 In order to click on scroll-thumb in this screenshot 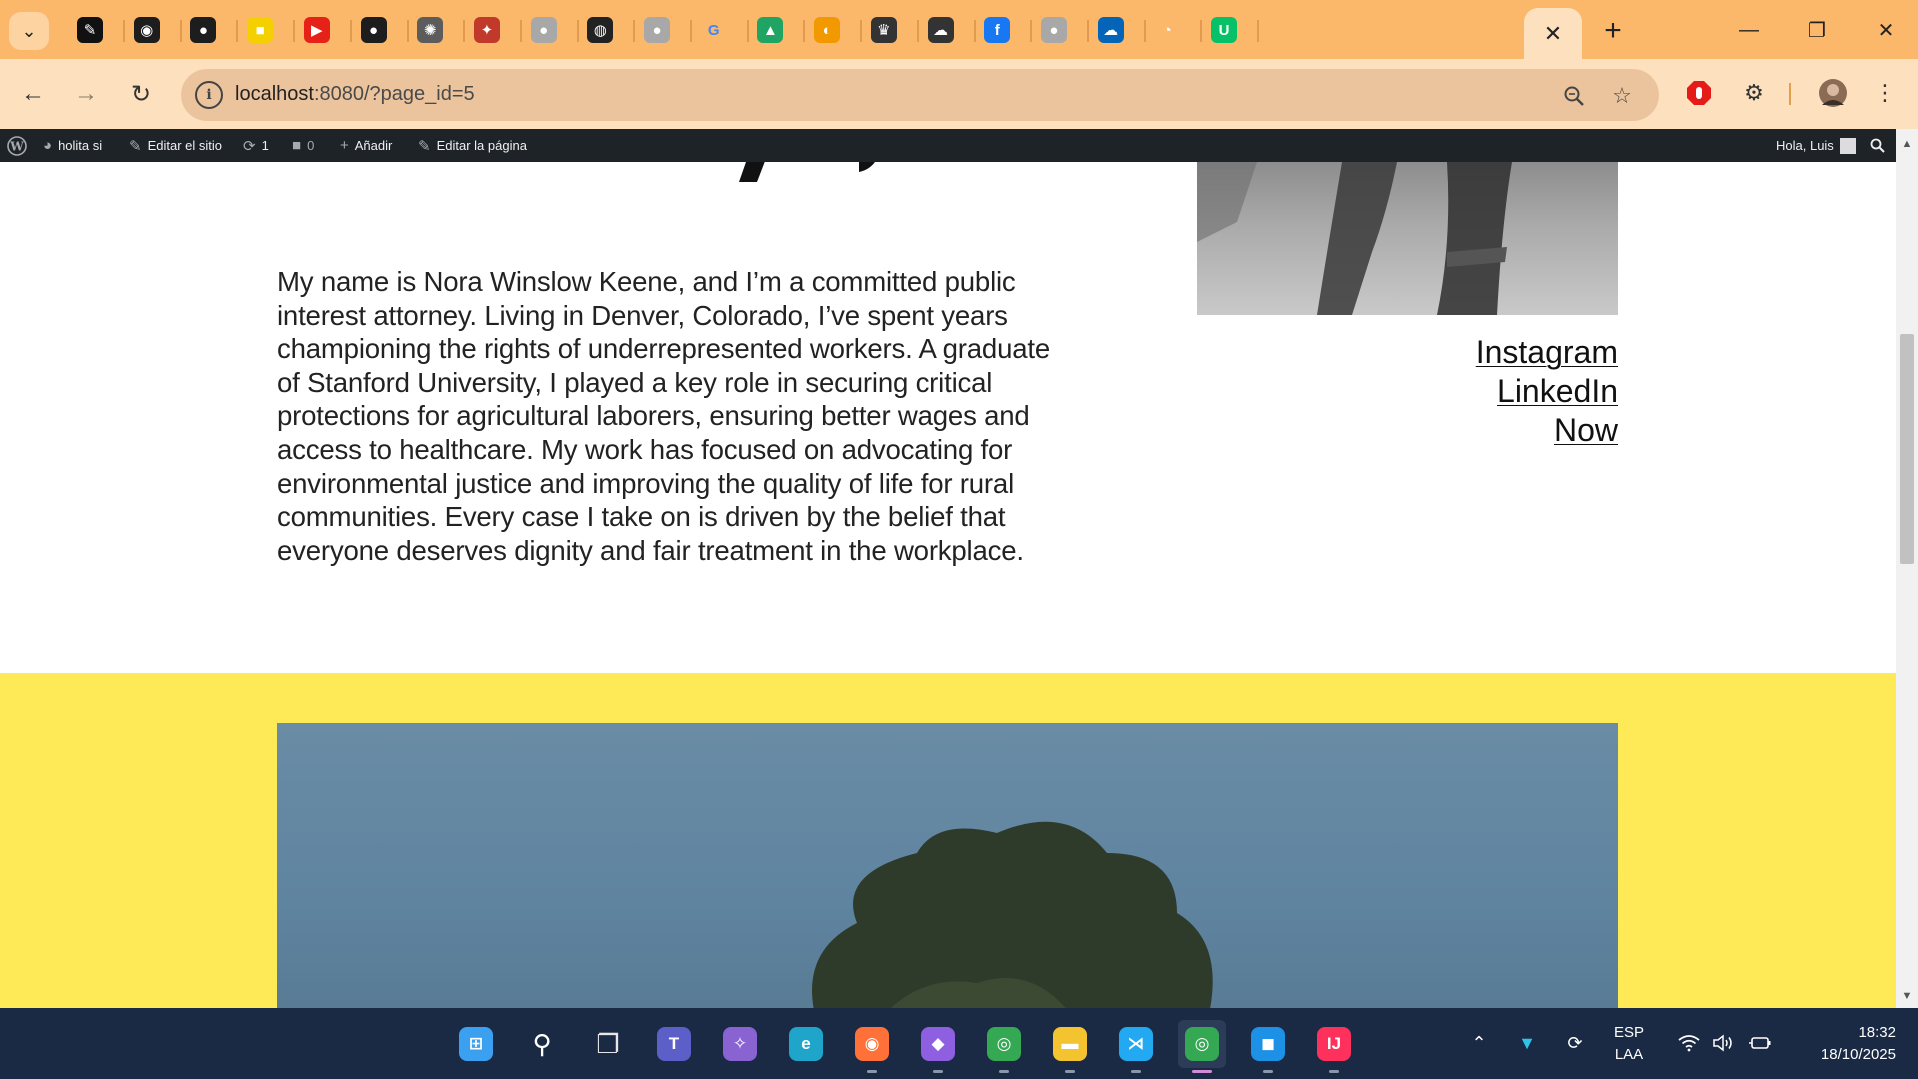, I will do `click(1907, 449)`.